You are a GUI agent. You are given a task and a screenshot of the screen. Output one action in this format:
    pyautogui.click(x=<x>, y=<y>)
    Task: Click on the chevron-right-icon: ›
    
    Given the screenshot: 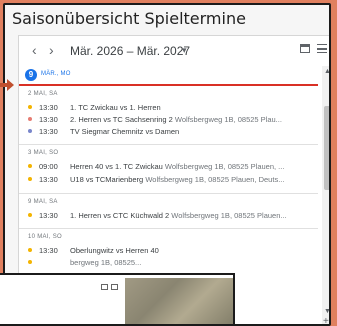 What is the action you would take?
    pyautogui.click(x=51, y=50)
    